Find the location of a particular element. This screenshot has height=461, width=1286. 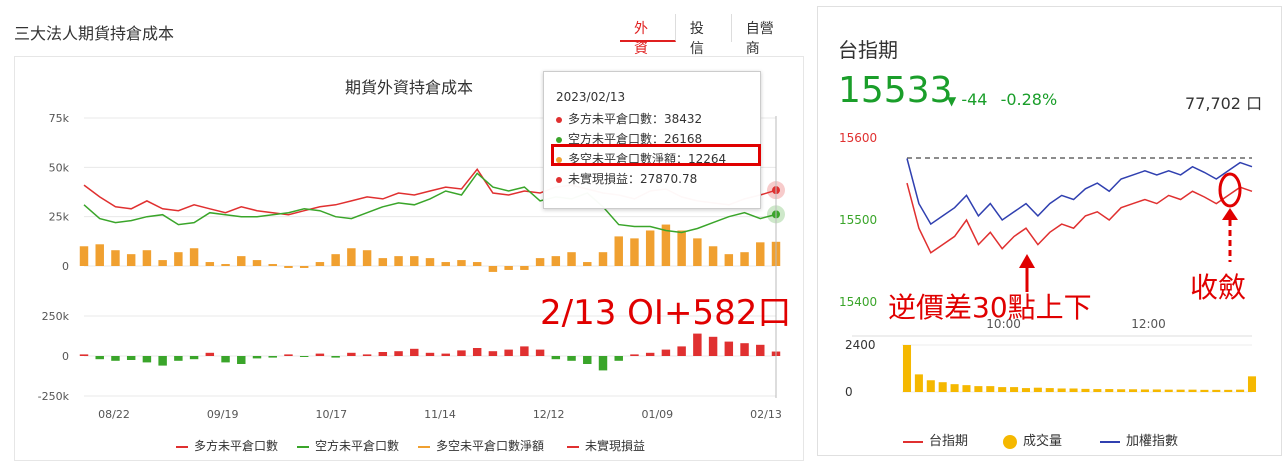

investor-tabs: 外資 投信 自營商 is located at coordinates (710, 35).